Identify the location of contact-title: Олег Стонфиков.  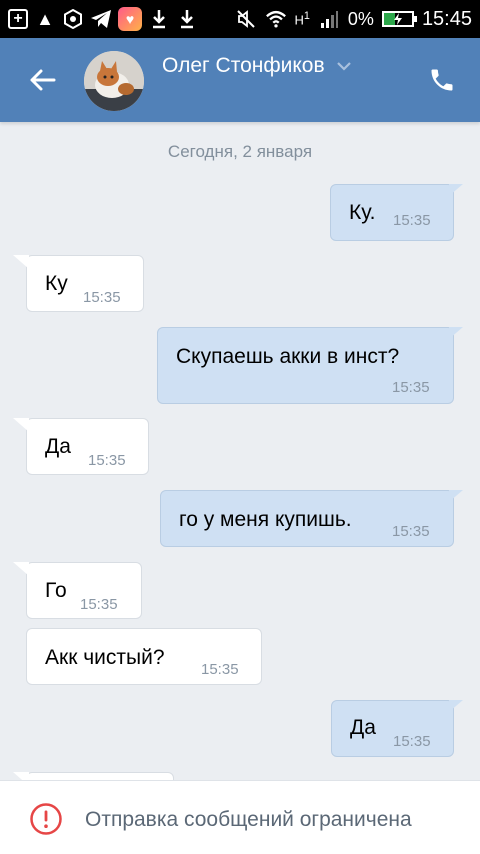
(257, 66).